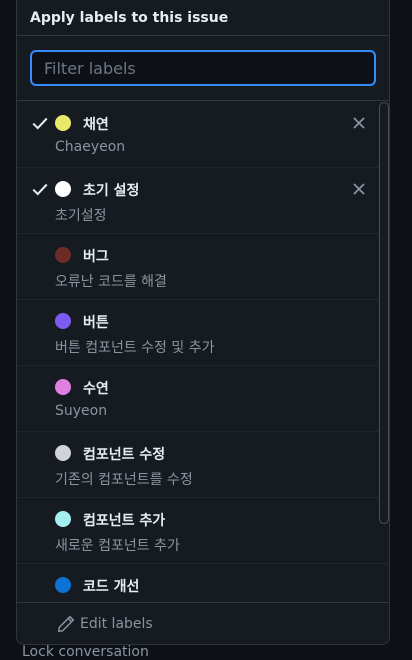  Describe the element at coordinates (135, 348) in the screenshot. I see `label-description: 버튼 컴포넌트 수정 및 추가` at that location.